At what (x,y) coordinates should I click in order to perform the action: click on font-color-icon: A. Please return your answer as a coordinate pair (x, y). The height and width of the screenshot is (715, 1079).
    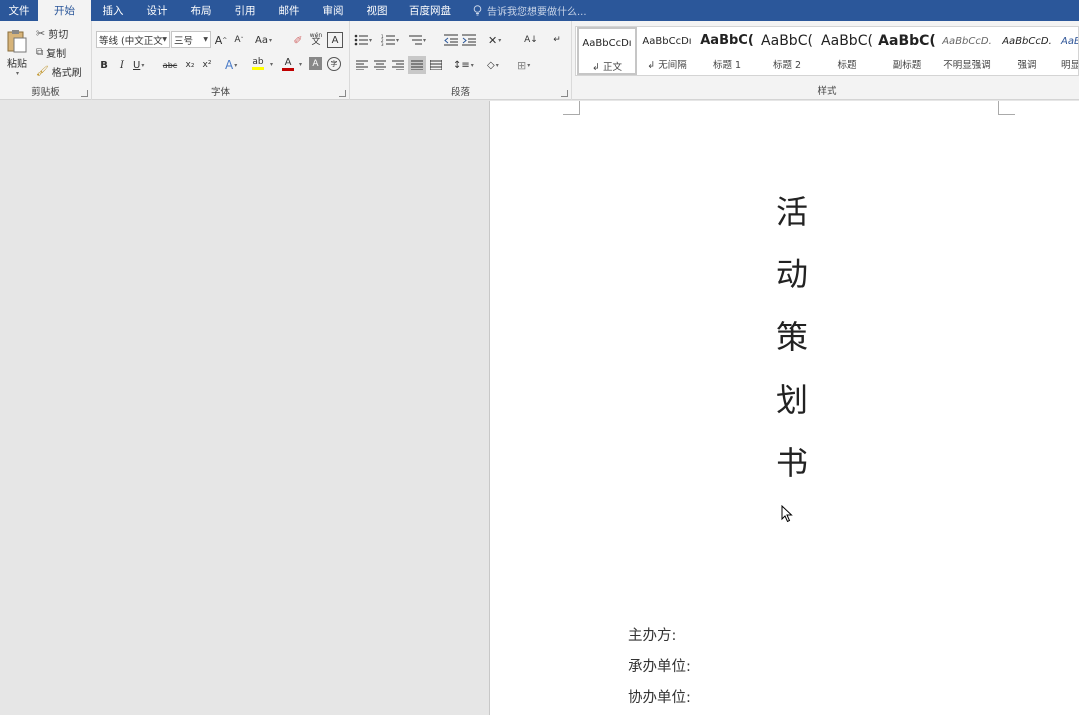
    Looking at the image, I should click on (288, 62).